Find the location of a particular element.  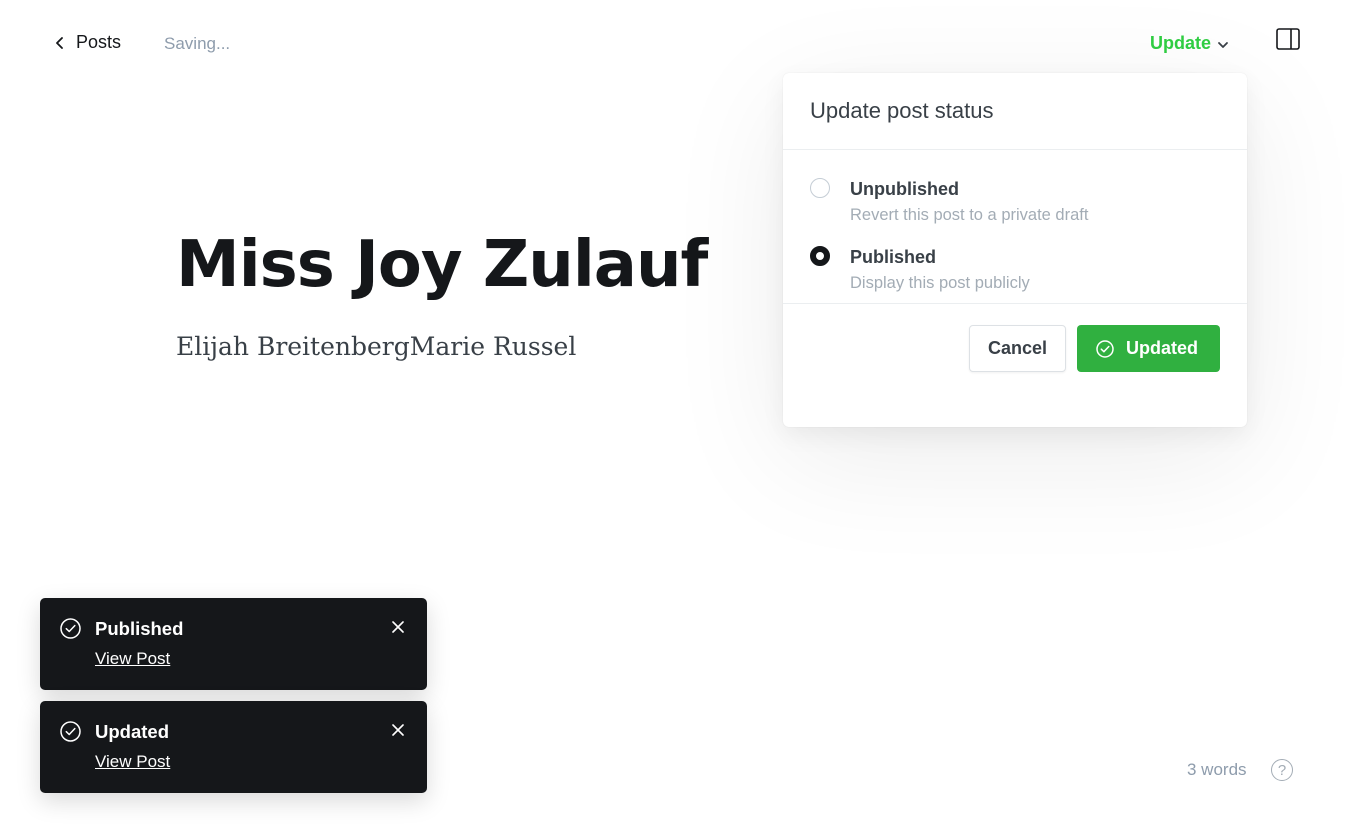

option-description: Revert this post to a private draft is located at coordinates (969, 215).